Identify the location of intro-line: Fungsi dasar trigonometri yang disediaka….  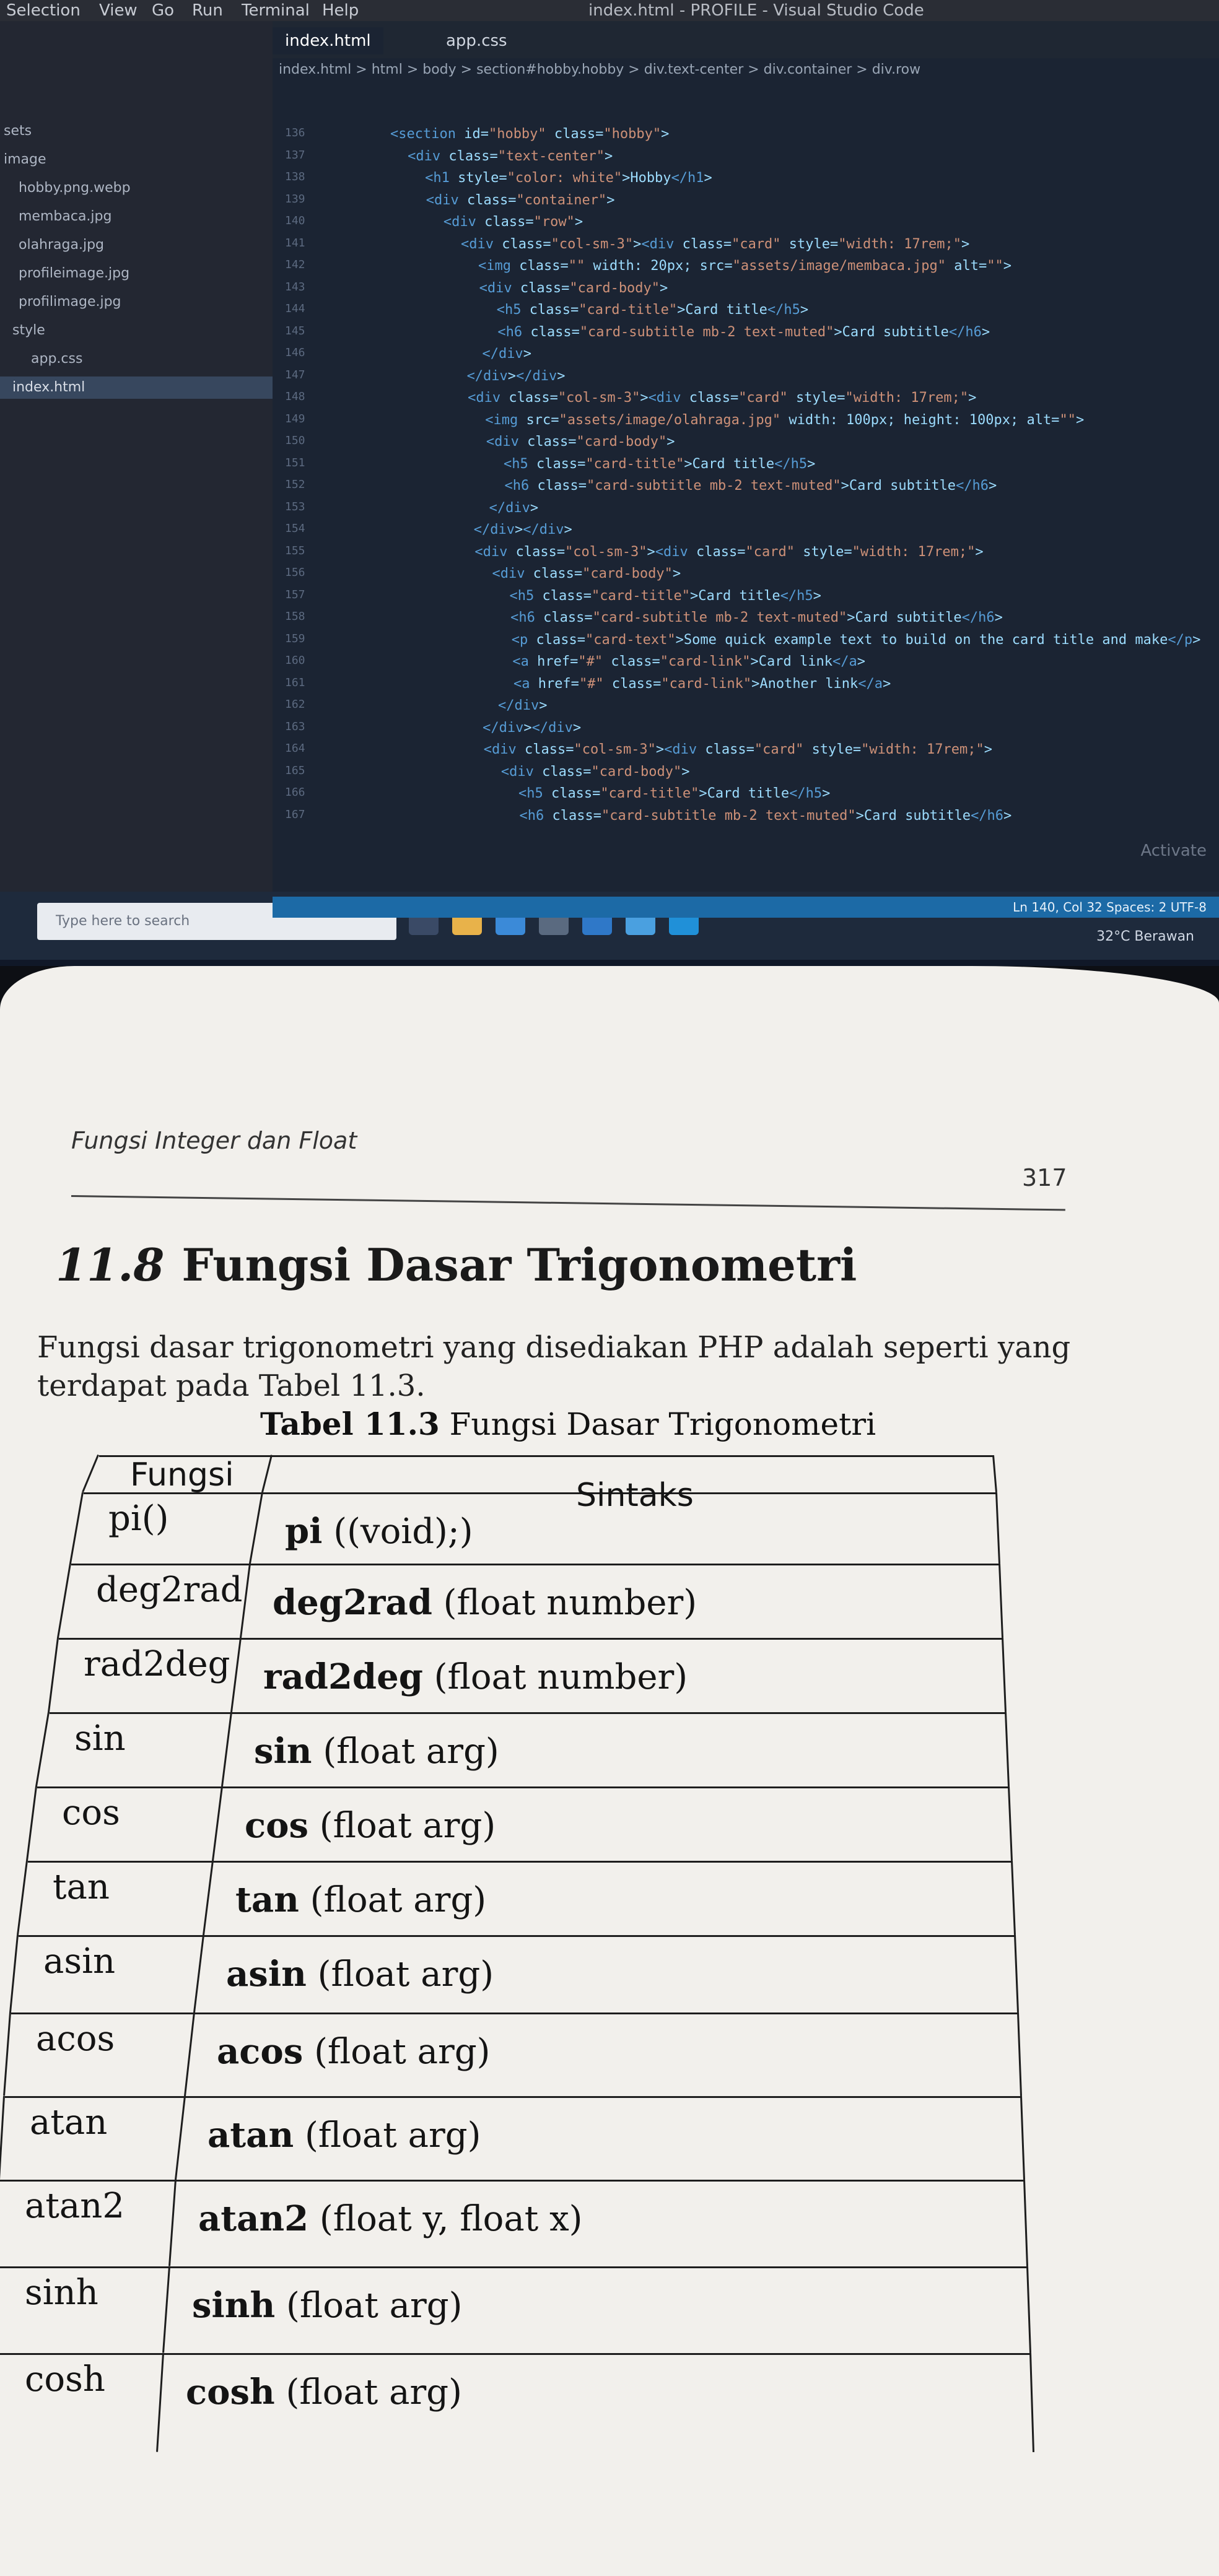
(554, 1347).